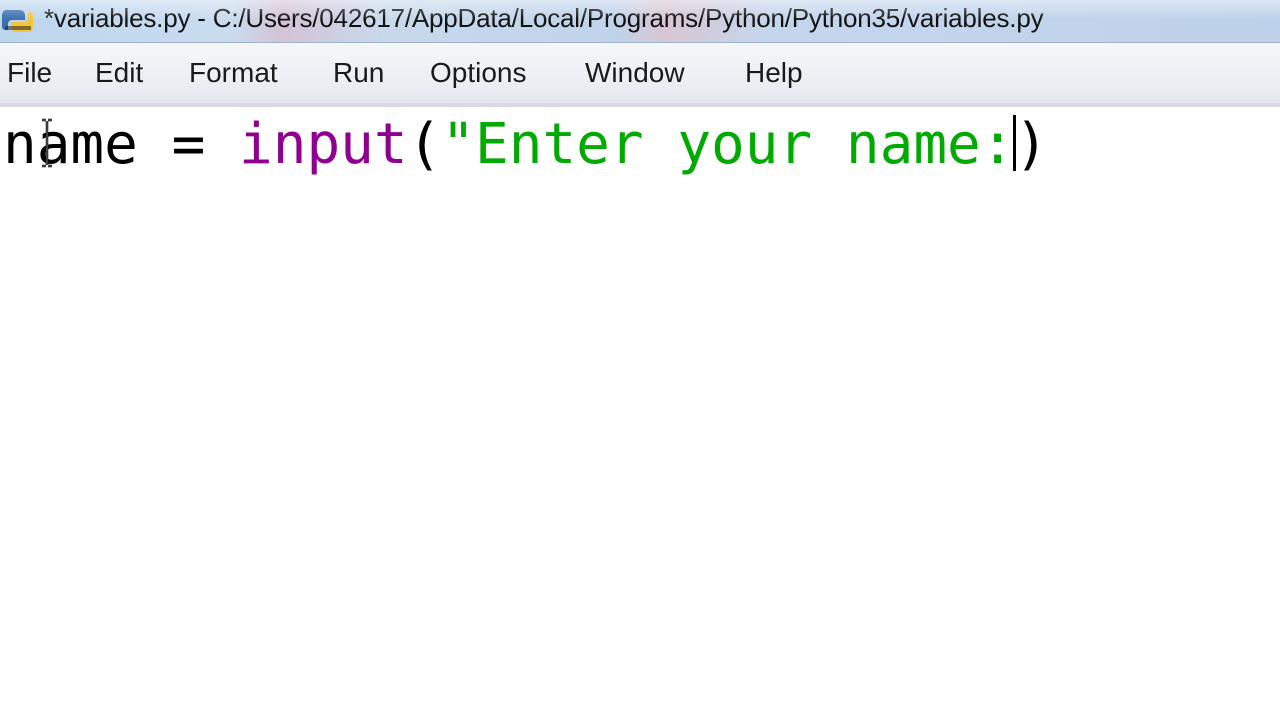 This screenshot has height=720, width=1280. What do you see at coordinates (47, 143) in the screenshot?
I see `text-ibeam-cursor-icon` at bounding box center [47, 143].